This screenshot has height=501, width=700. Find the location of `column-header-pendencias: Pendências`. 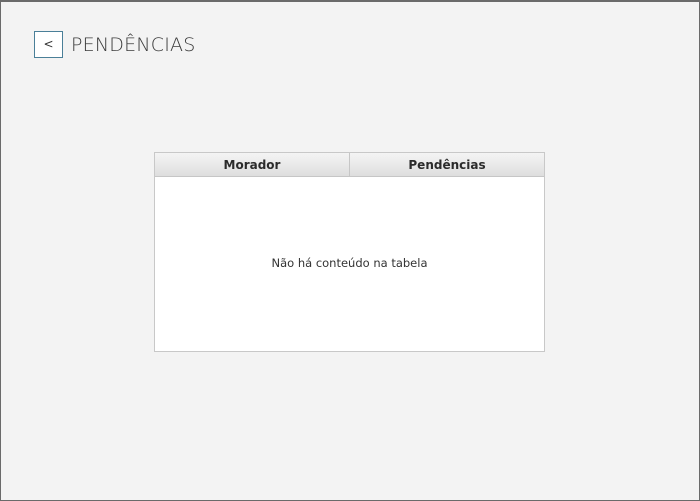

column-header-pendencias: Pendências is located at coordinates (446, 164).